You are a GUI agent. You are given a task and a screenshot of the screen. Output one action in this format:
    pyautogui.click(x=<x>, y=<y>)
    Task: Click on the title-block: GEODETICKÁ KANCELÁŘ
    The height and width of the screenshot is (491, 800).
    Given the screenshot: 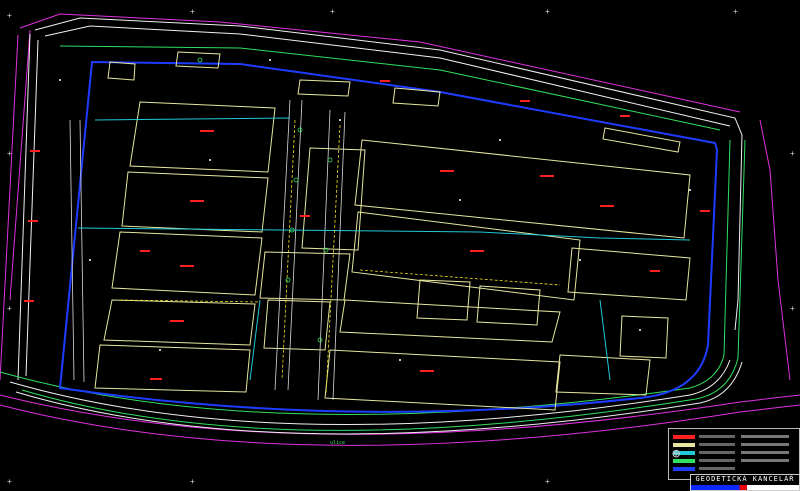 What is the action you would take?
    pyautogui.click(x=745, y=482)
    